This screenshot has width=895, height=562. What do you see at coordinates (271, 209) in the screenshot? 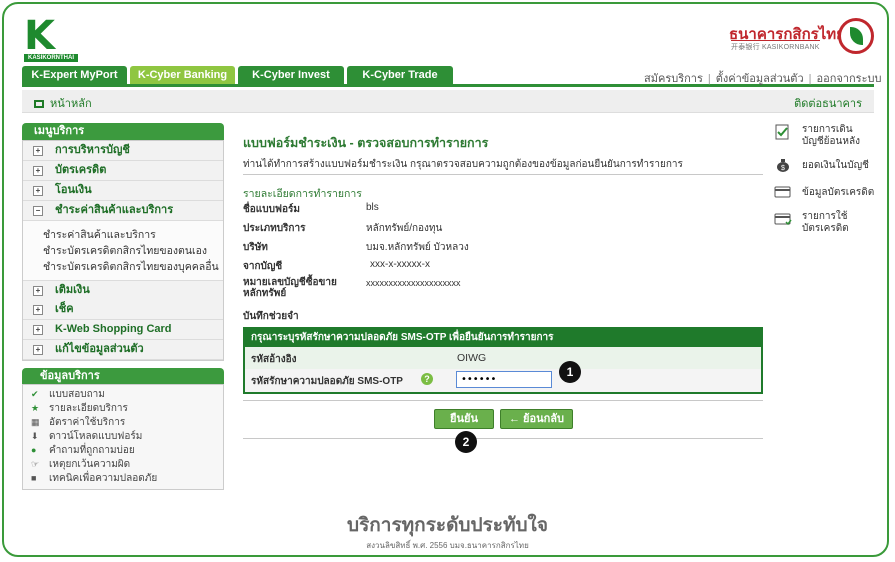
I see `form-name-label: ชื่อแบบฟอร์ม` at bounding box center [271, 209].